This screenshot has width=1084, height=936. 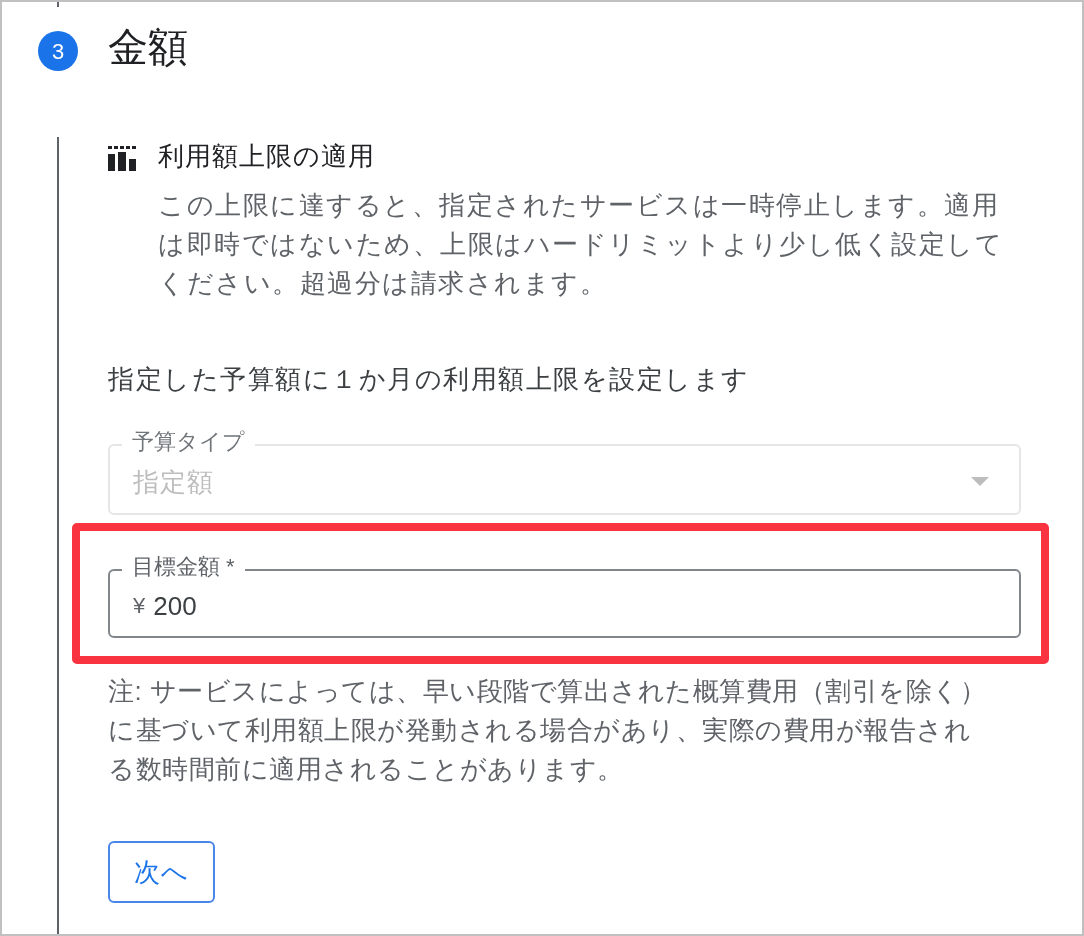 I want to click on select-value: 指定額, so click(x=173, y=482).